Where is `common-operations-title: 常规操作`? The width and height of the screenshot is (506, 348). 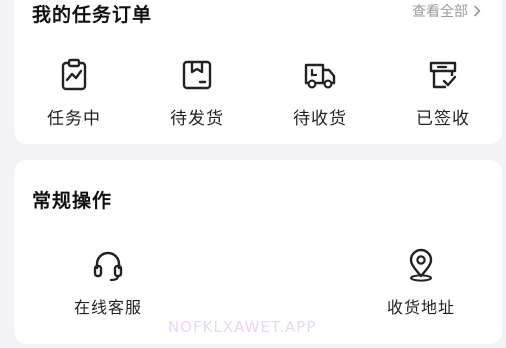 common-operations-title: 常规操作 is located at coordinates (72, 201).